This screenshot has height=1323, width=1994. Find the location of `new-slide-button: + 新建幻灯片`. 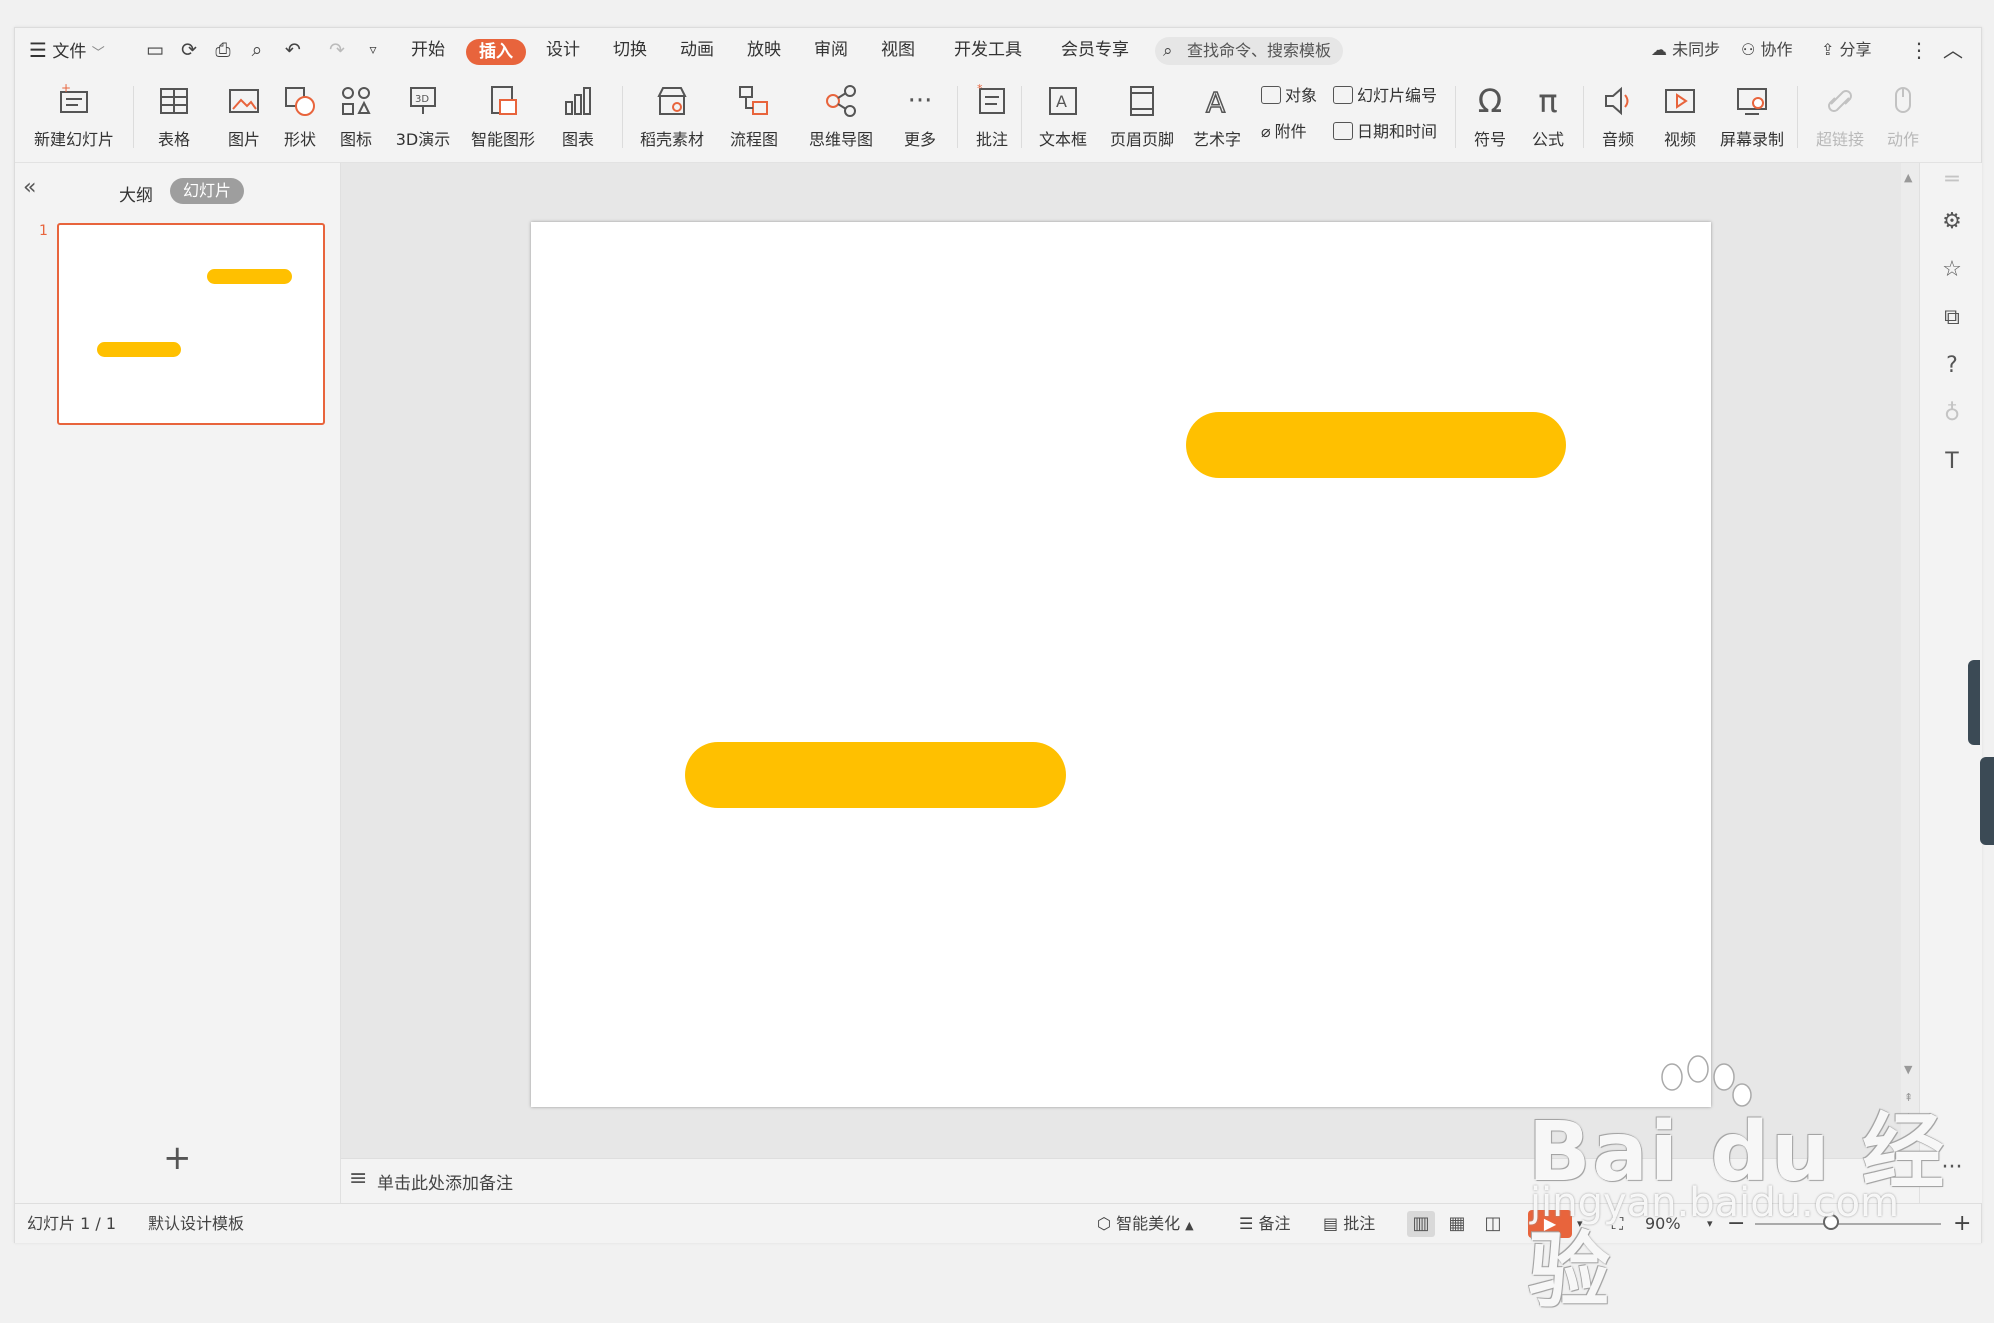

new-slide-button: + 新建幻灯片 is located at coordinates (74, 117).